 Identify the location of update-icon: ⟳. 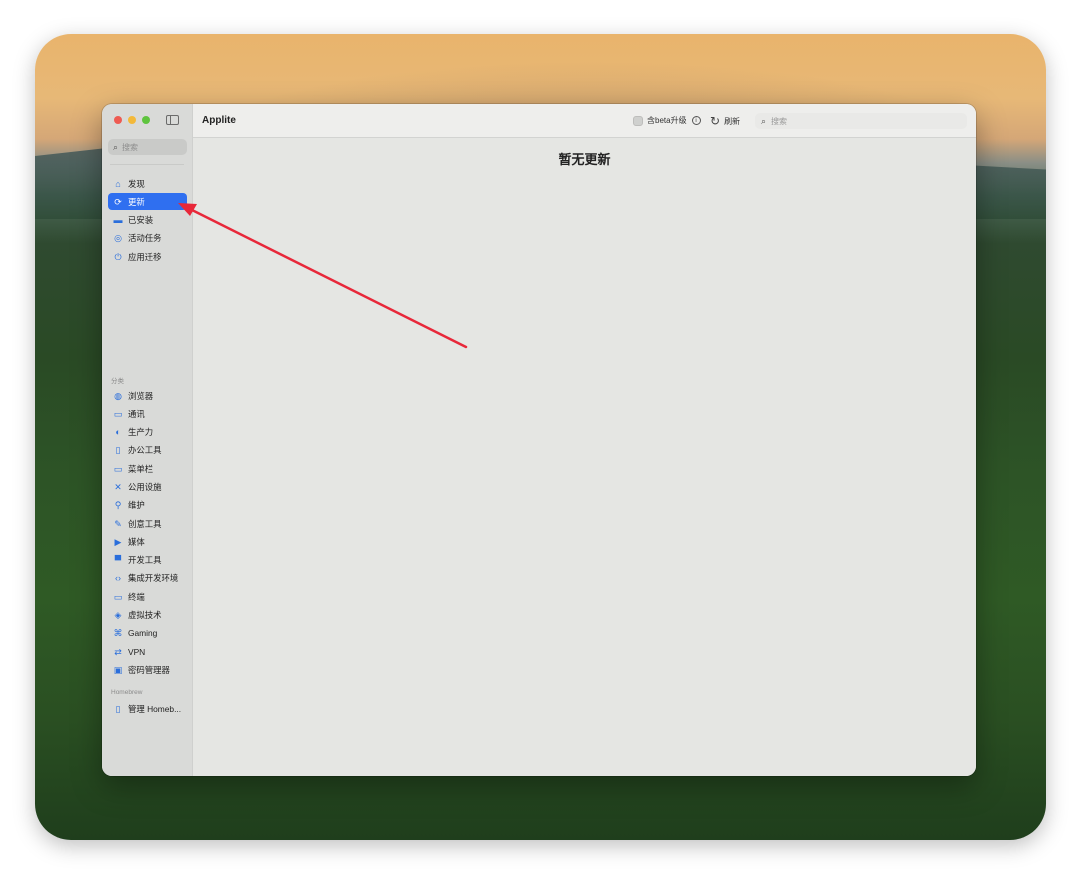
(118, 201).